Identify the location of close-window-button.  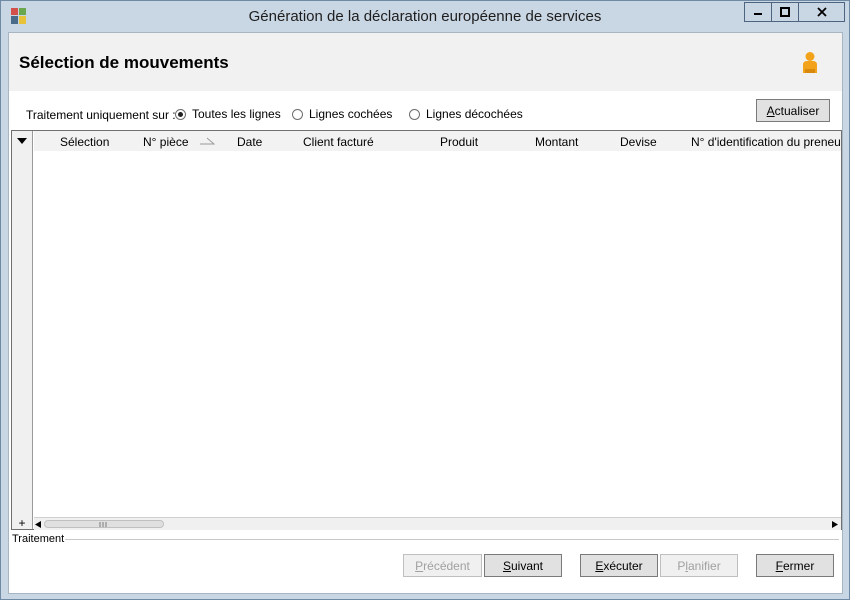
(821, 12).